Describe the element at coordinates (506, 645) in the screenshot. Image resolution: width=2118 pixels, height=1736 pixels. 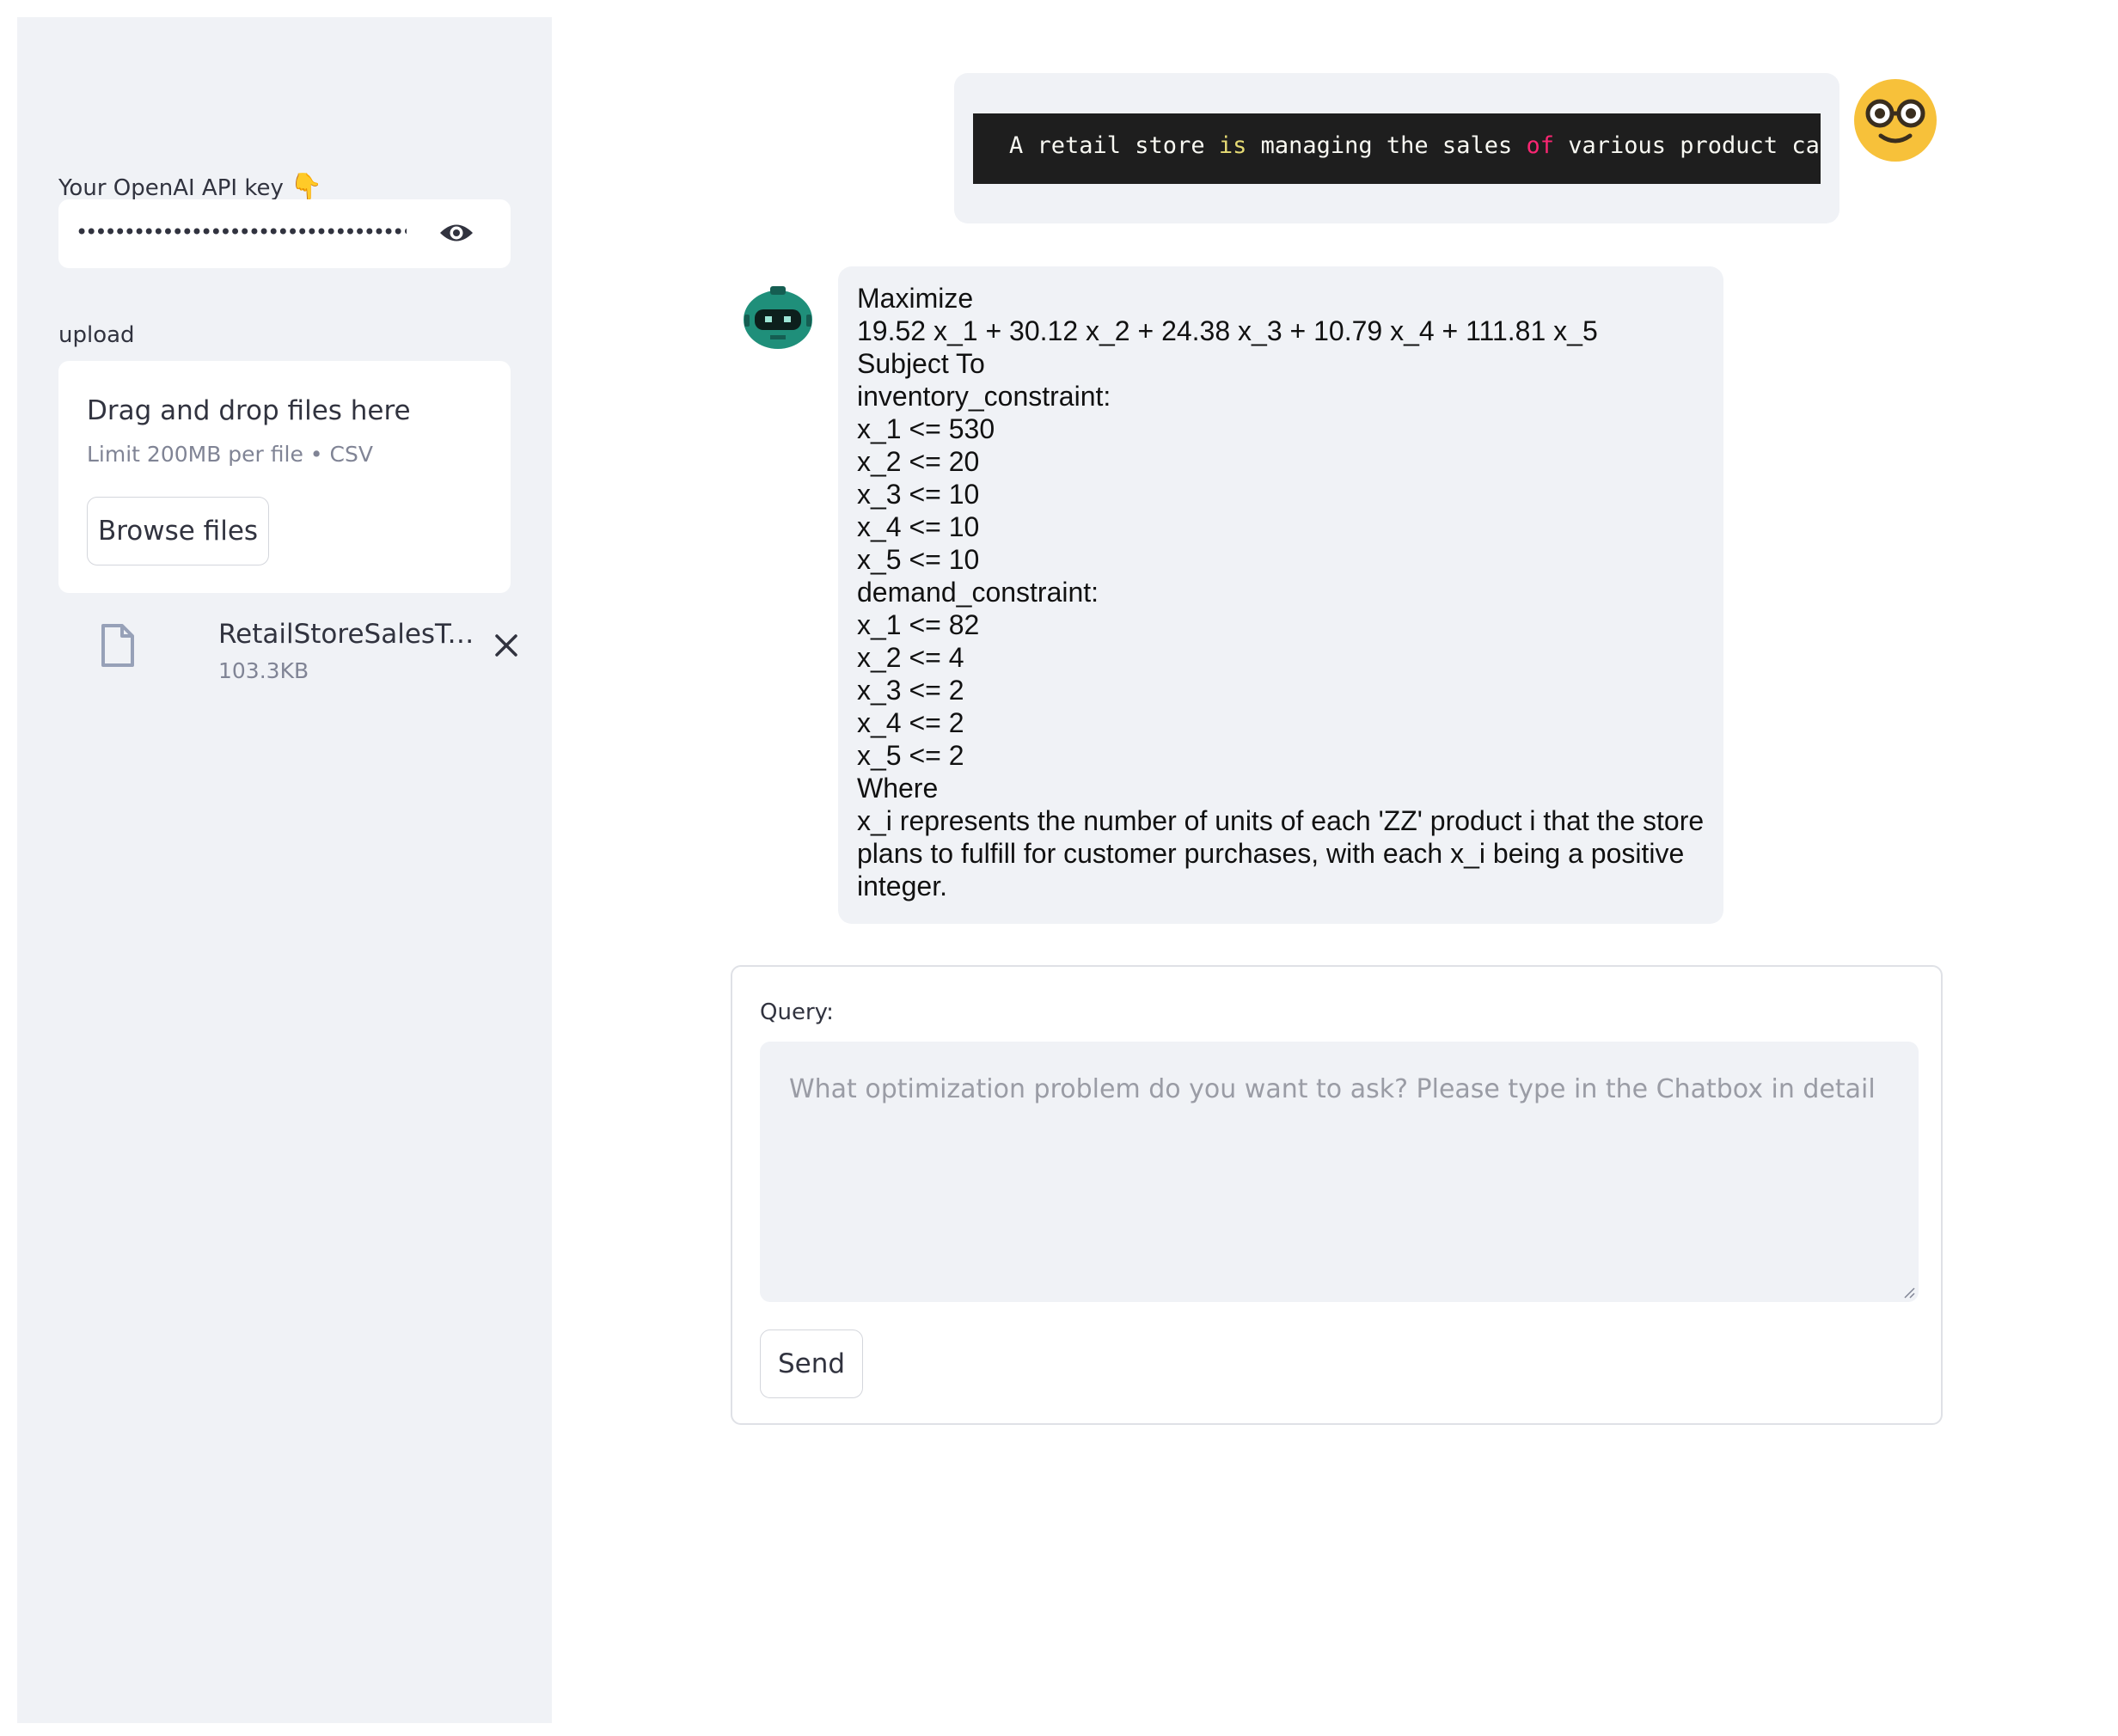
I see `close-icon` at that location.